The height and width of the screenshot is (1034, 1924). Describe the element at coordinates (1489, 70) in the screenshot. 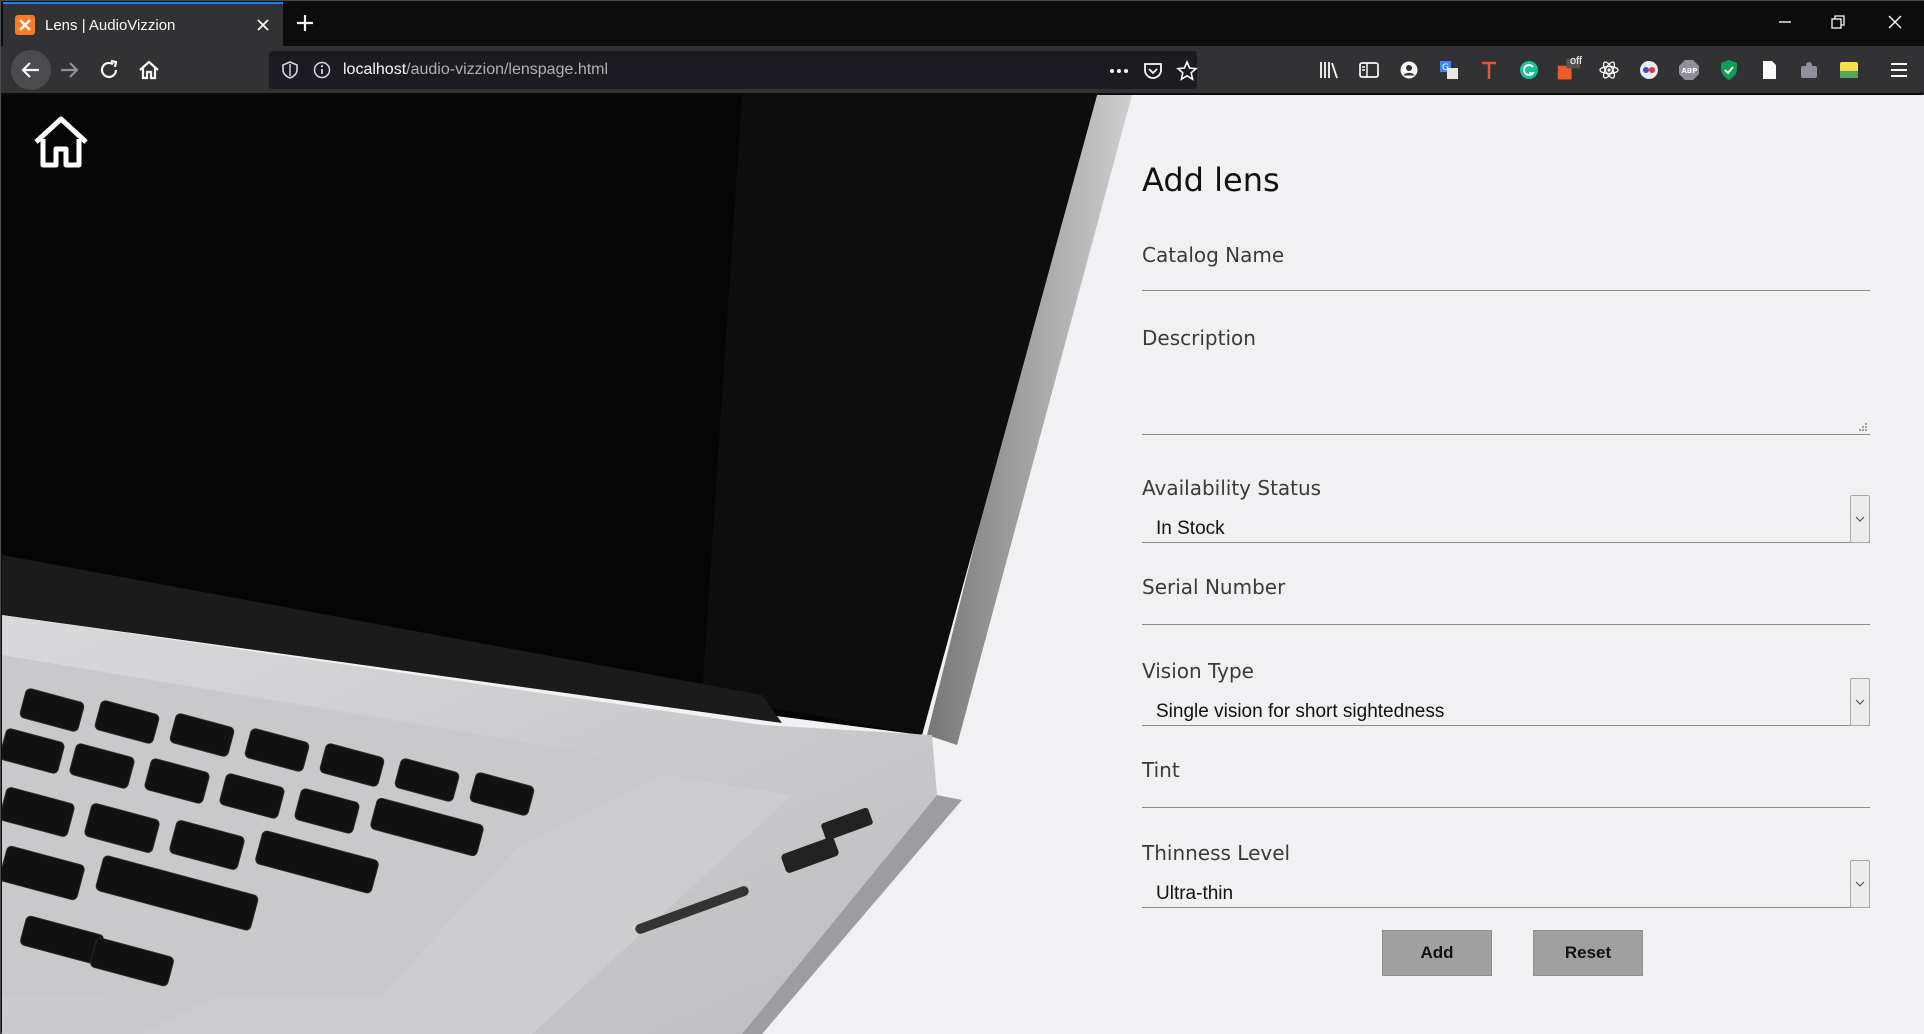

I see `text-extension-icon` at that location.